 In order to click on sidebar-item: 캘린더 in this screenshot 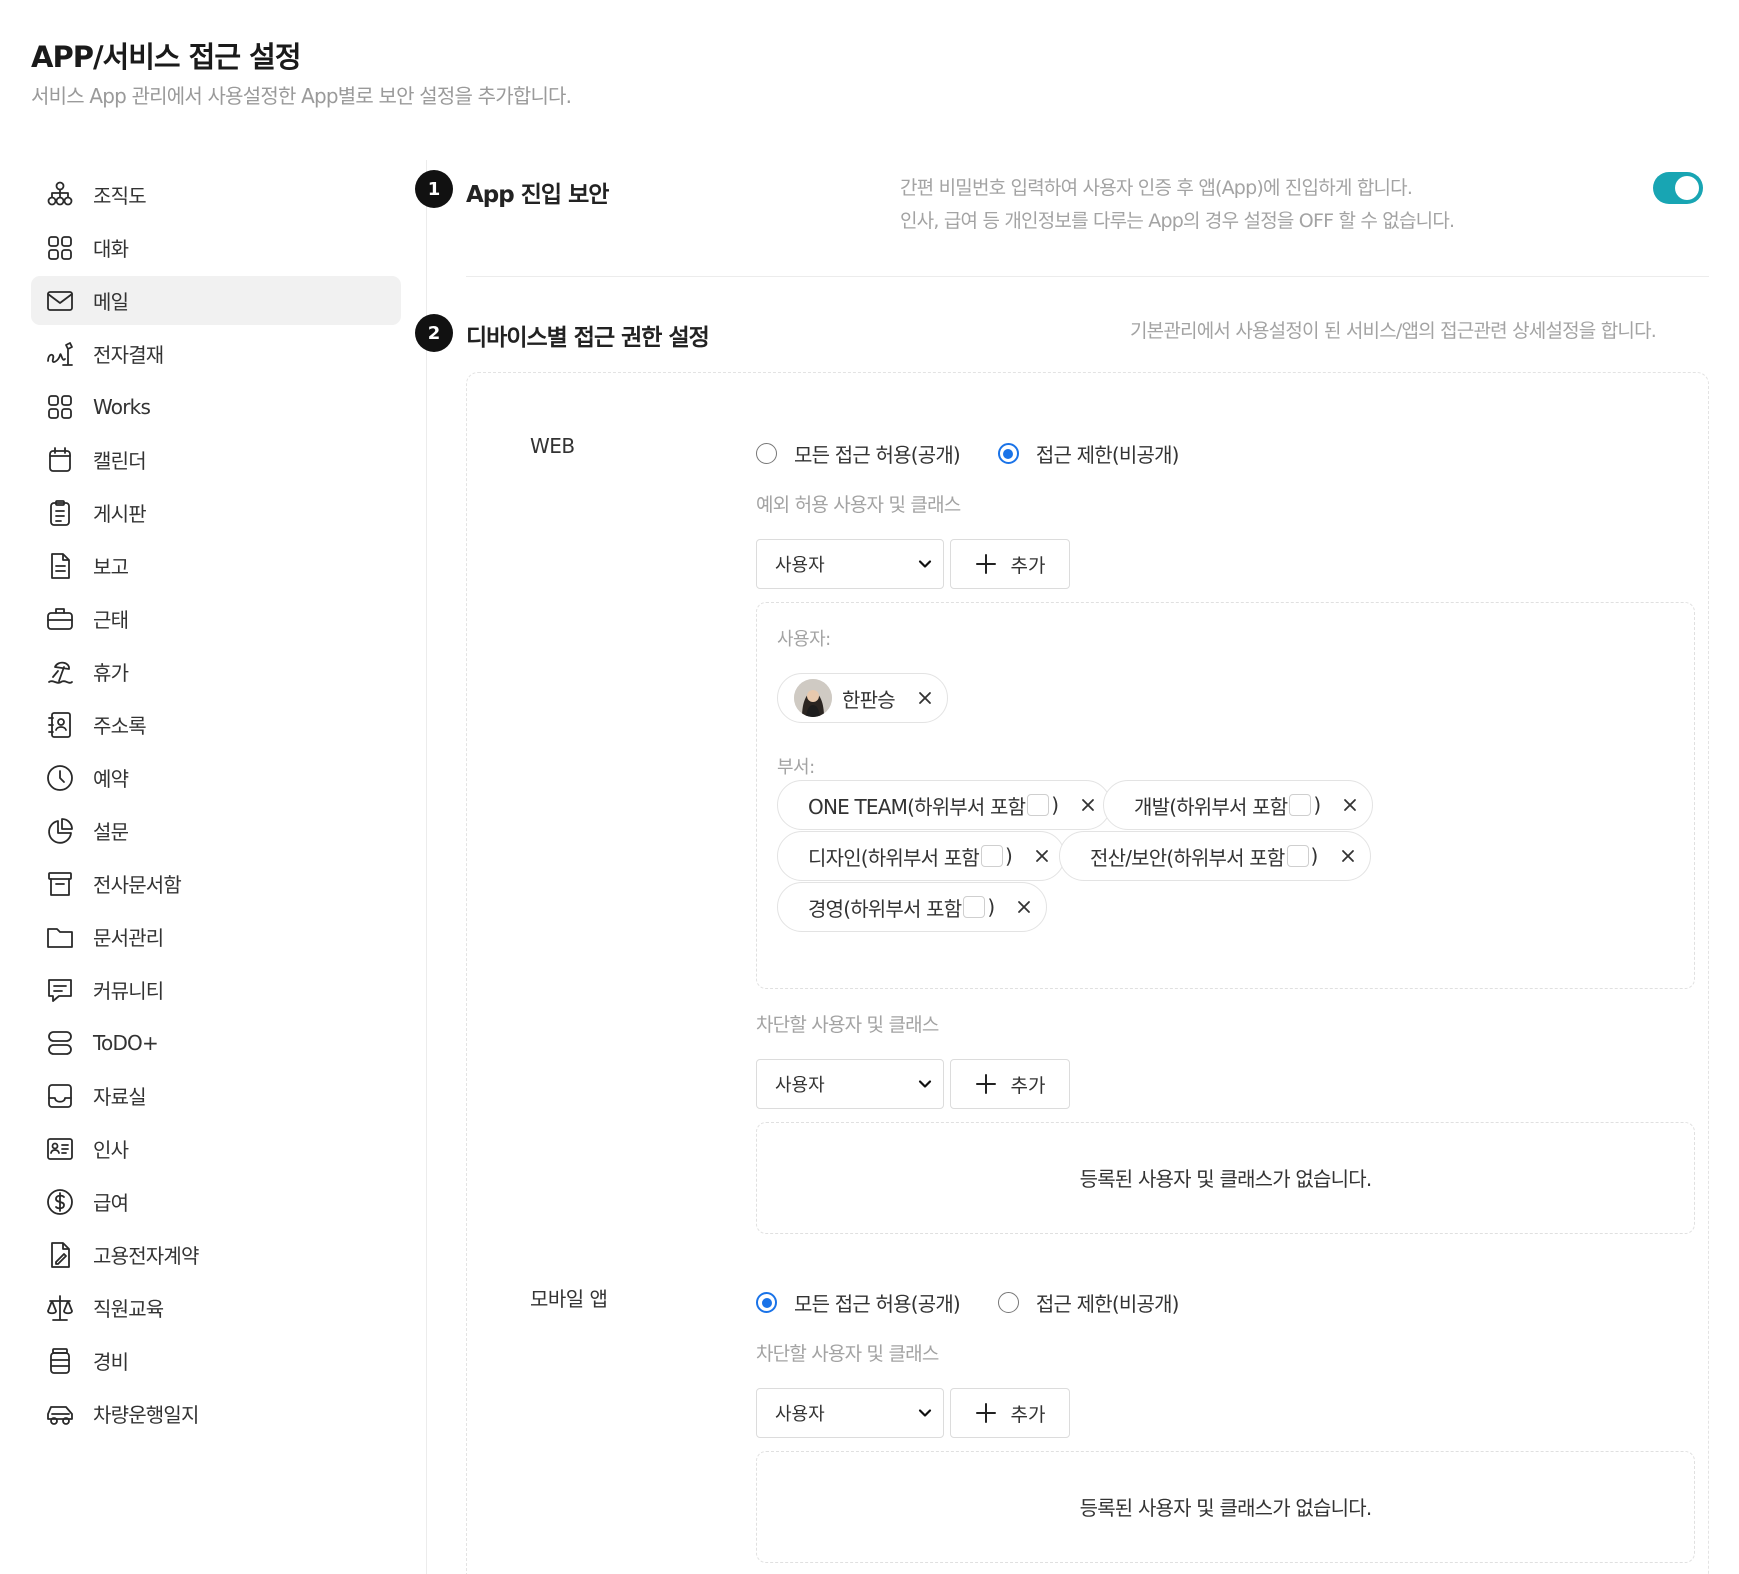, I will do `click(216, 459)`.